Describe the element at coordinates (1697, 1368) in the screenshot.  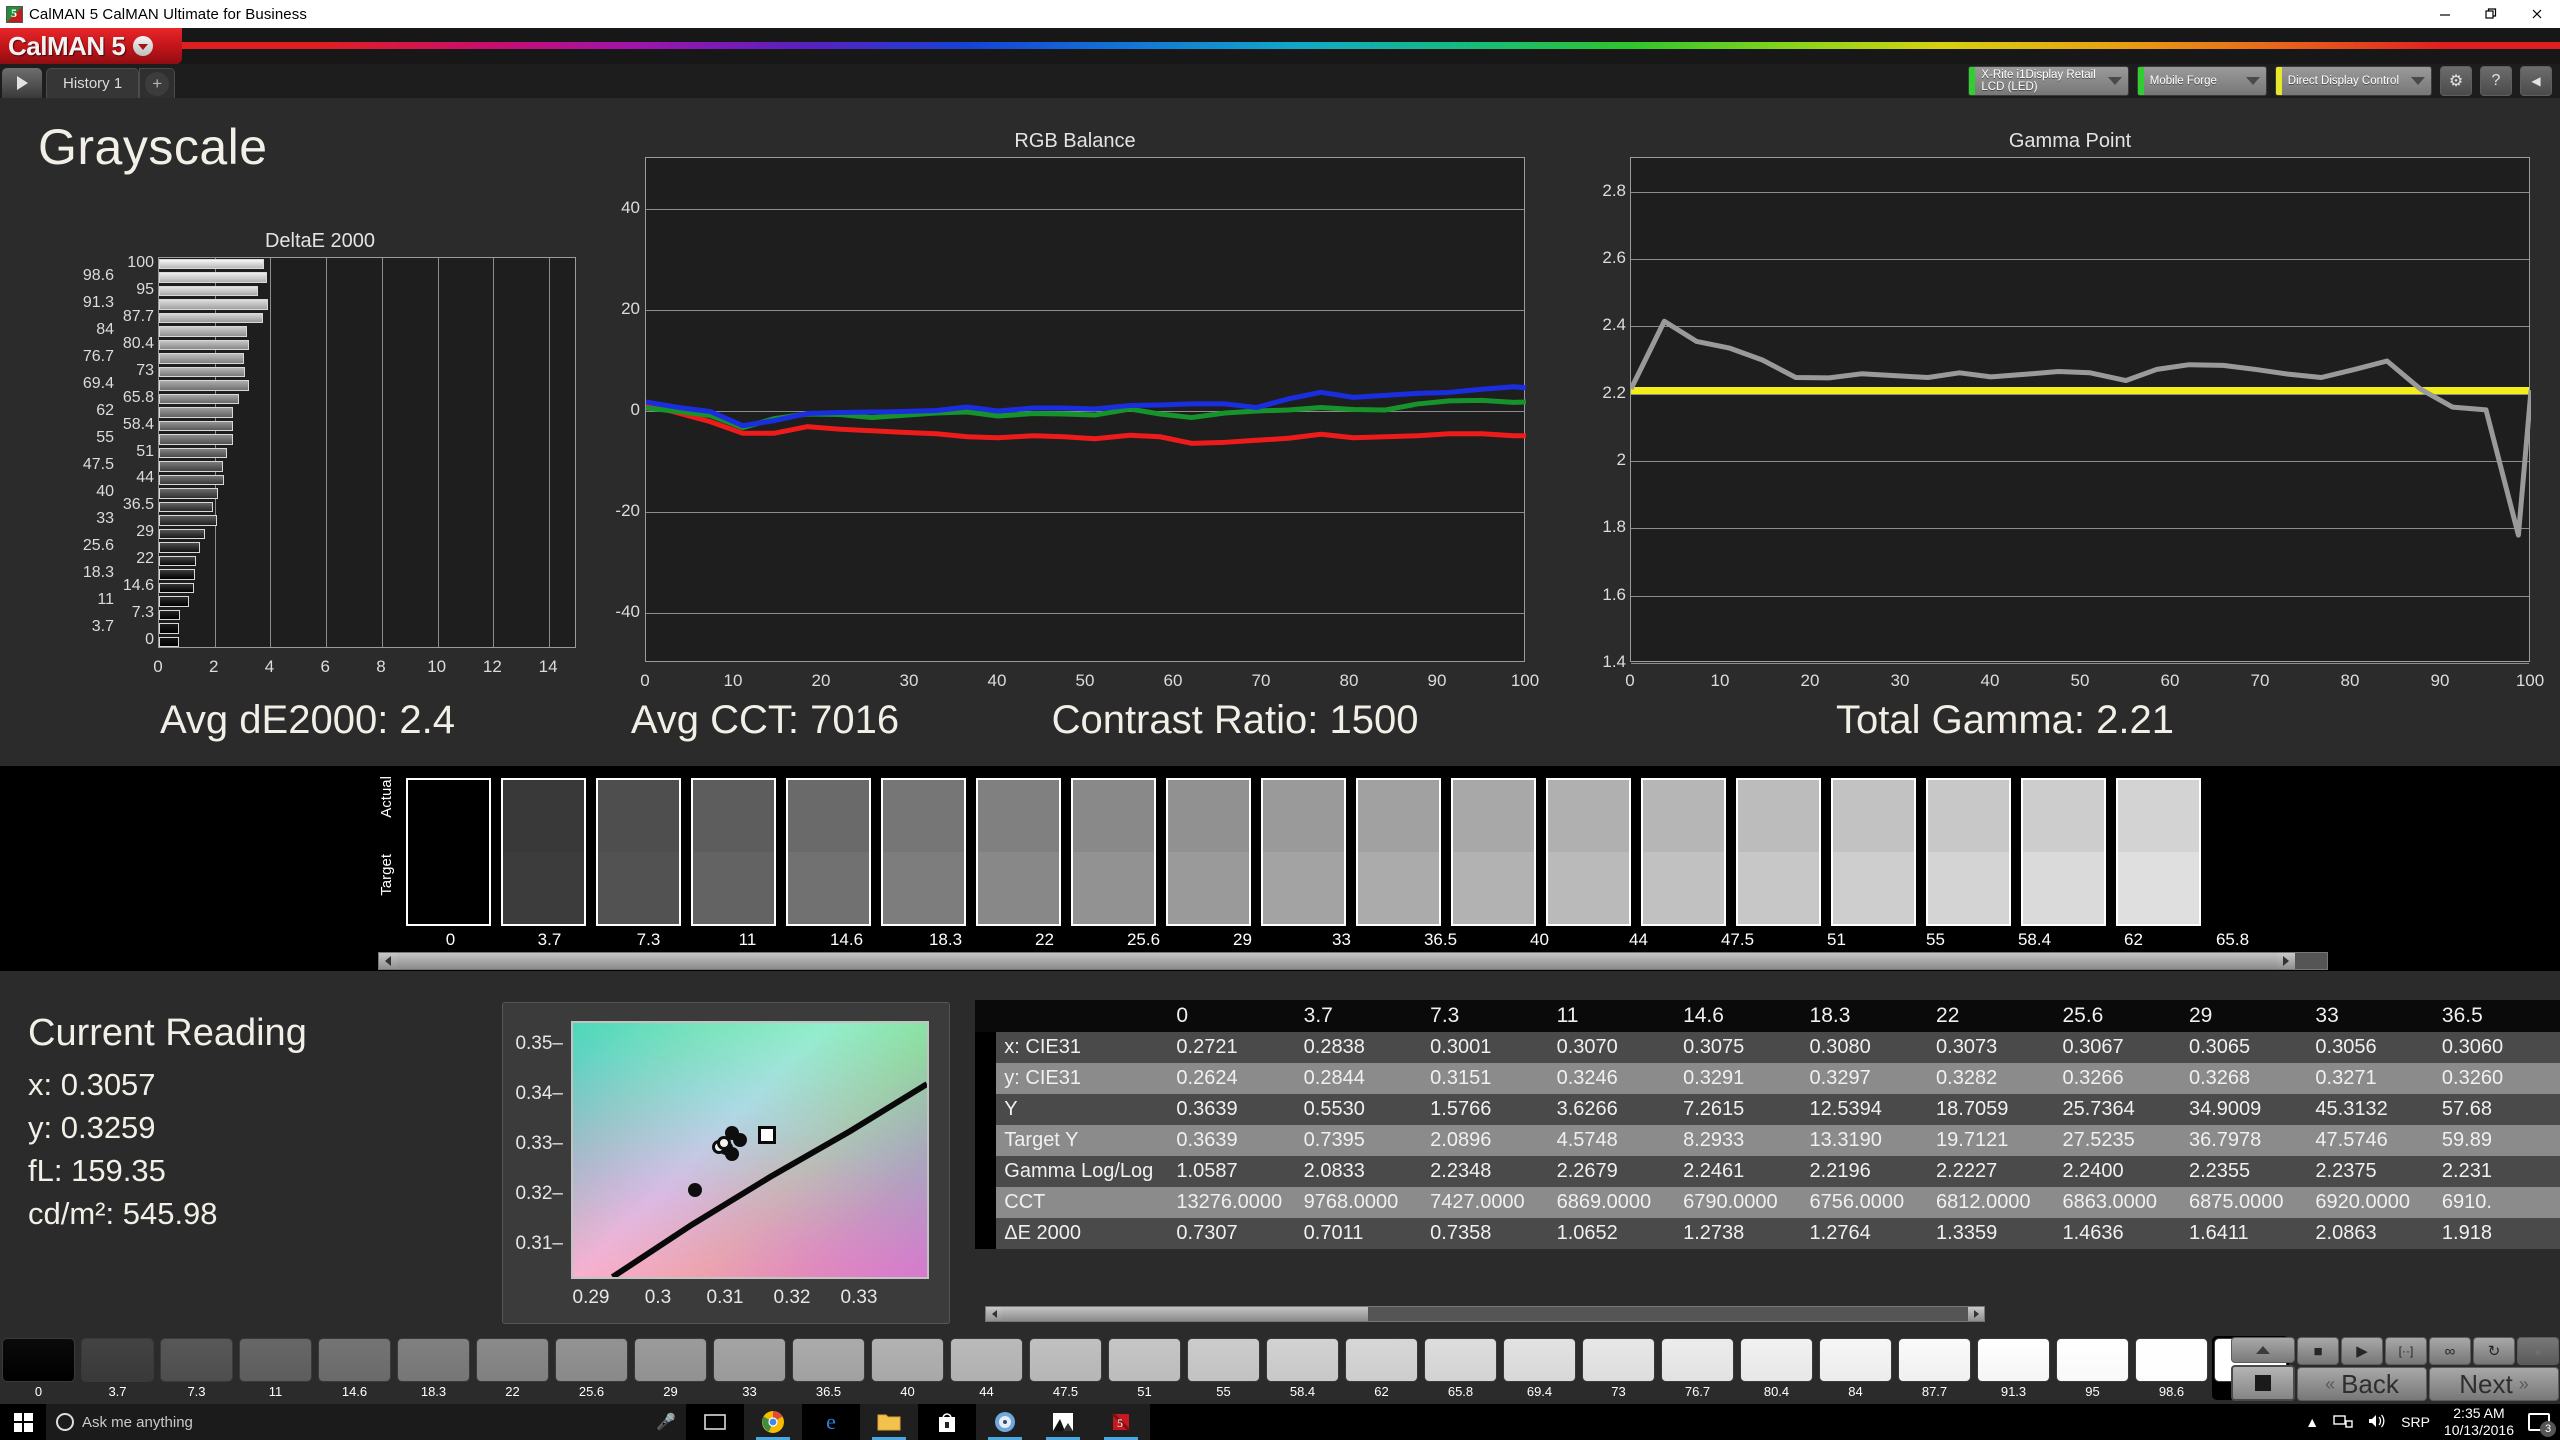
I see `bottom-swatch-button: 76.7` at that location.